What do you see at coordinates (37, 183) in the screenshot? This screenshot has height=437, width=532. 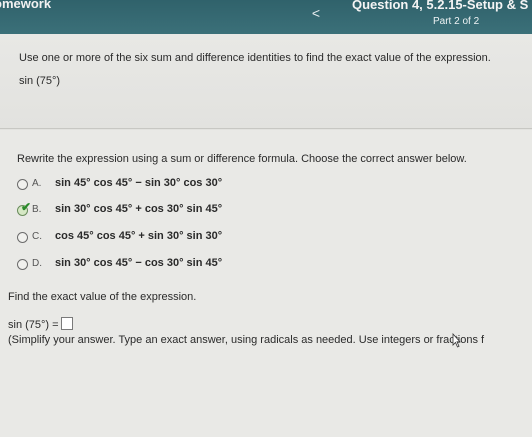 I see `option-letter: A.` at bounding box center [37, 183].